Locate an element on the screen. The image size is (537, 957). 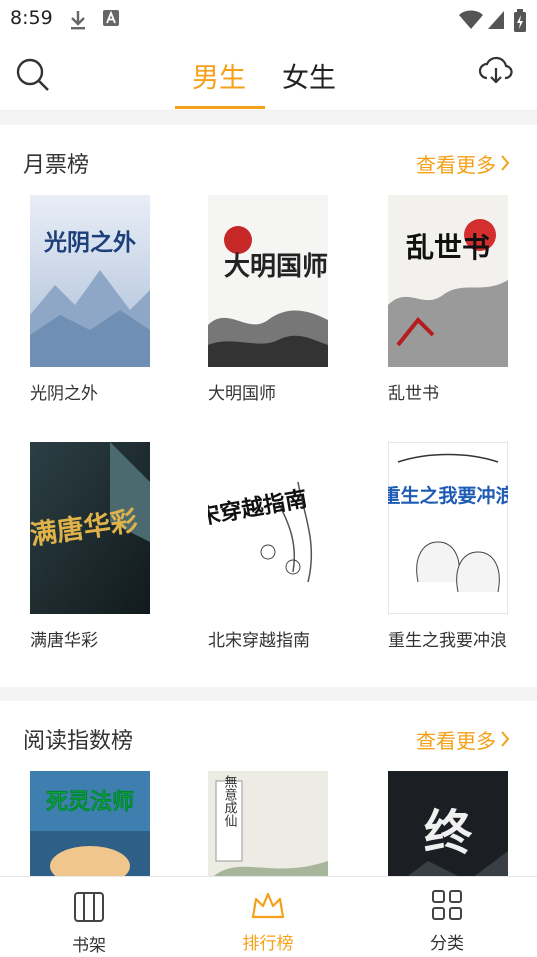
svg-text: 终 is located at coordinates (448, 833).